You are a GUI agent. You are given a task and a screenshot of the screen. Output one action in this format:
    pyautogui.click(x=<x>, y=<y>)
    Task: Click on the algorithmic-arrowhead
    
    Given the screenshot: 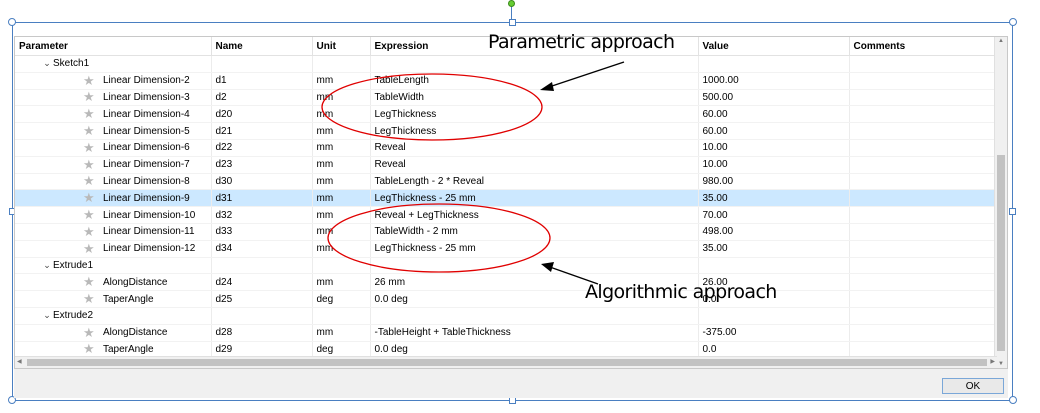 What is the action you would take?
    pyautogui.click(x=547, y=267)
    